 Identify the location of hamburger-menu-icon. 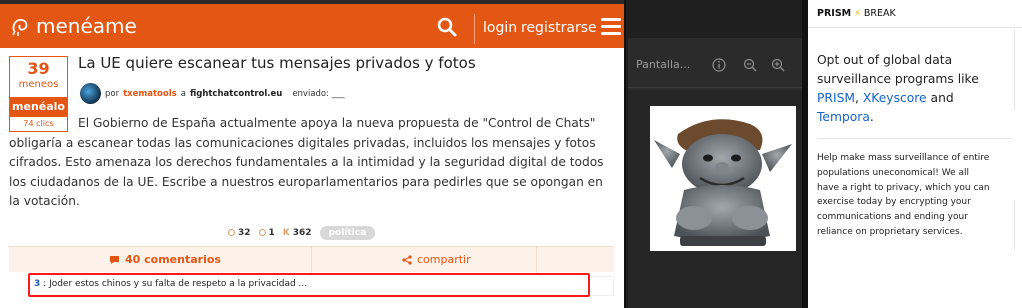
(611, 27).